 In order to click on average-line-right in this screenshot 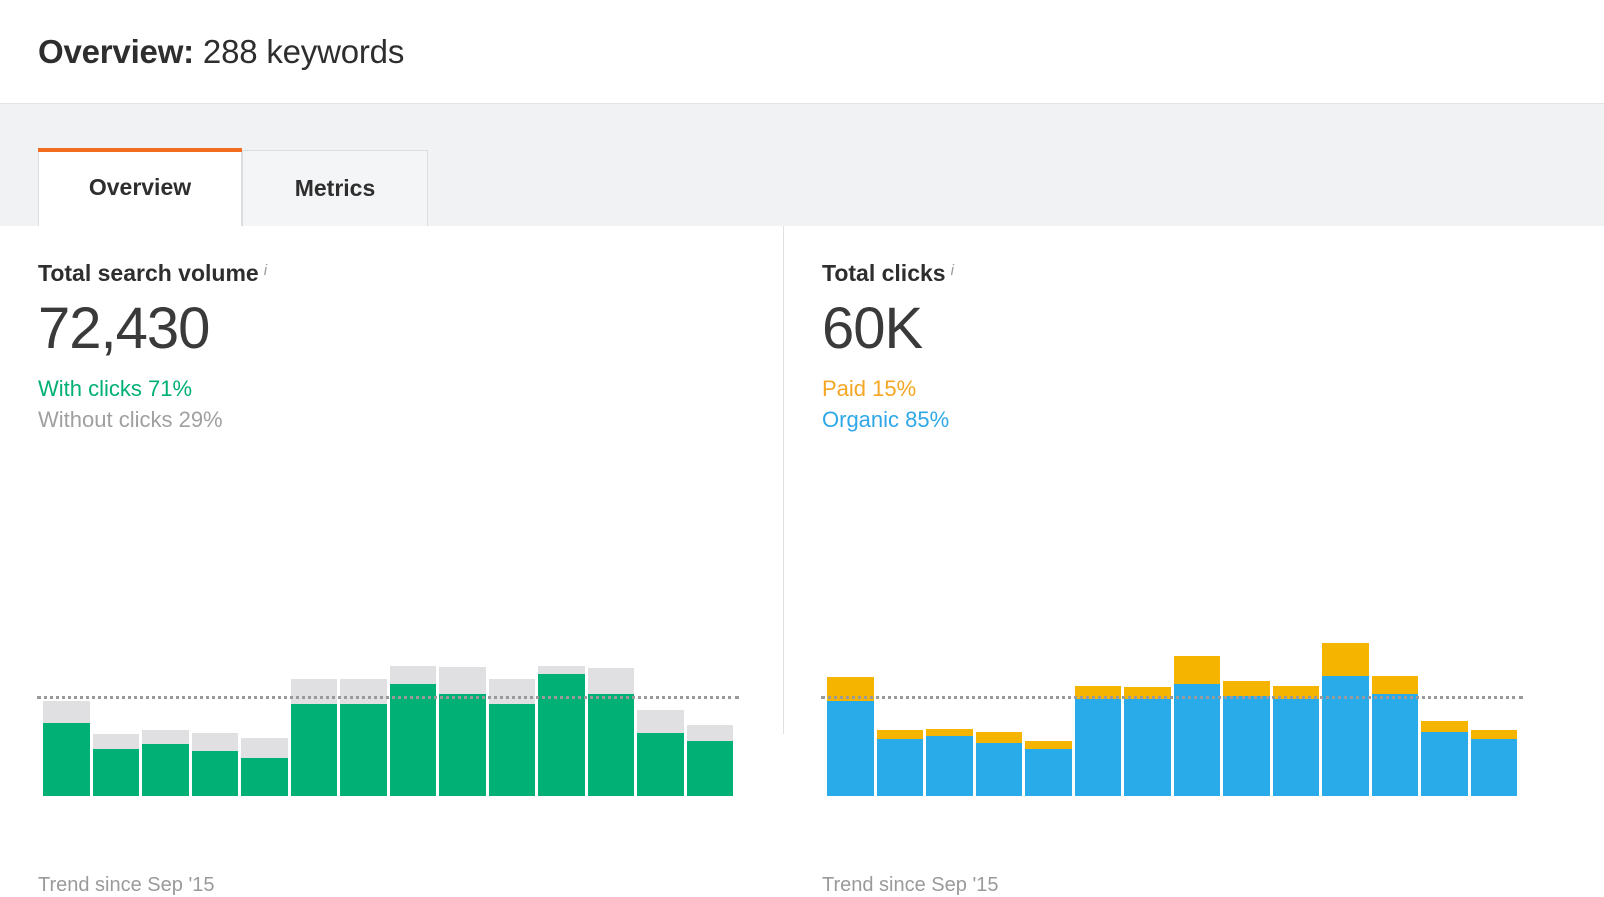, I will do `click(1172, 697)`.